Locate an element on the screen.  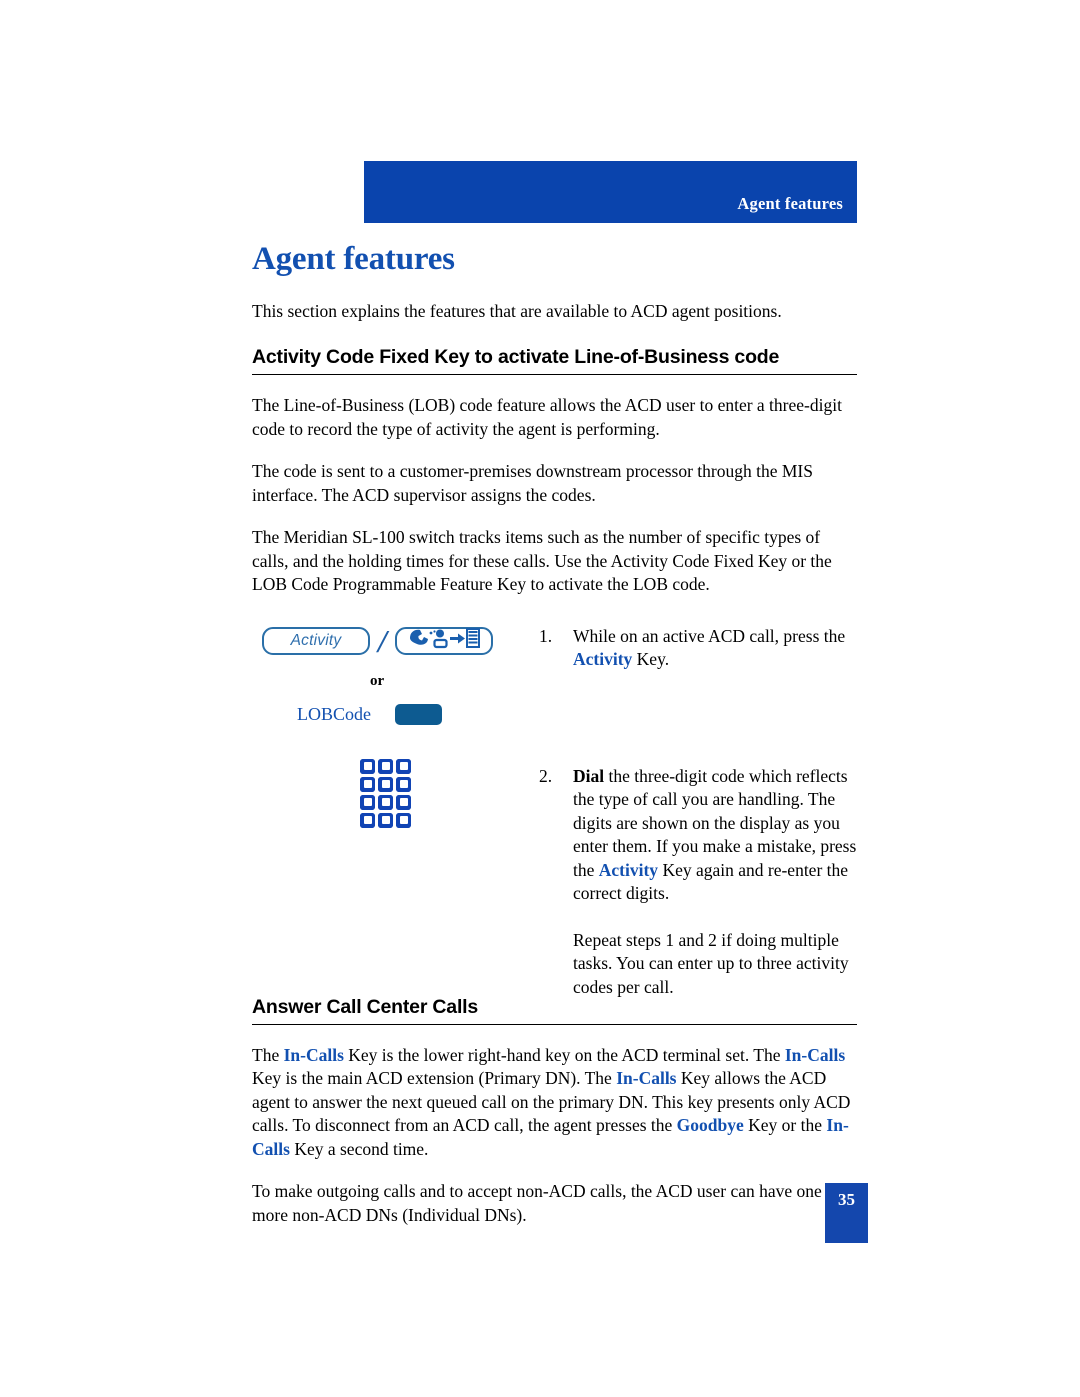
page-number: 35 is located at coordinates (846, 1199).